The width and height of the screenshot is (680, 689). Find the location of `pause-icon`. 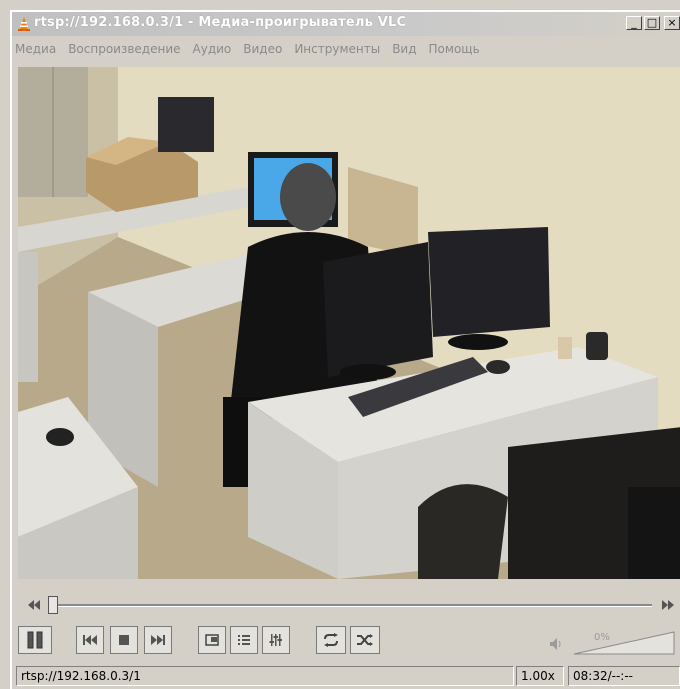

pause-icon is located at coordinates (35, 640).